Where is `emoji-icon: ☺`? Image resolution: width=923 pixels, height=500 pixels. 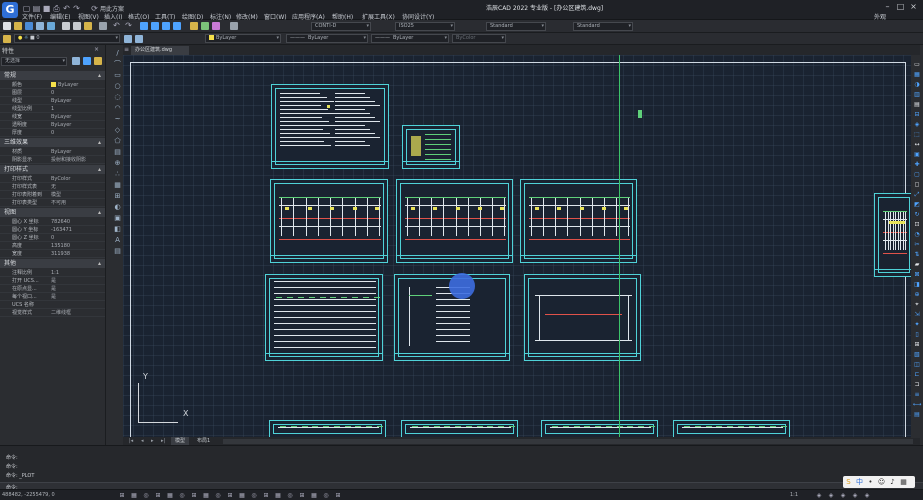 emoji-icon: ☺ is located at coordinates (881, 482).